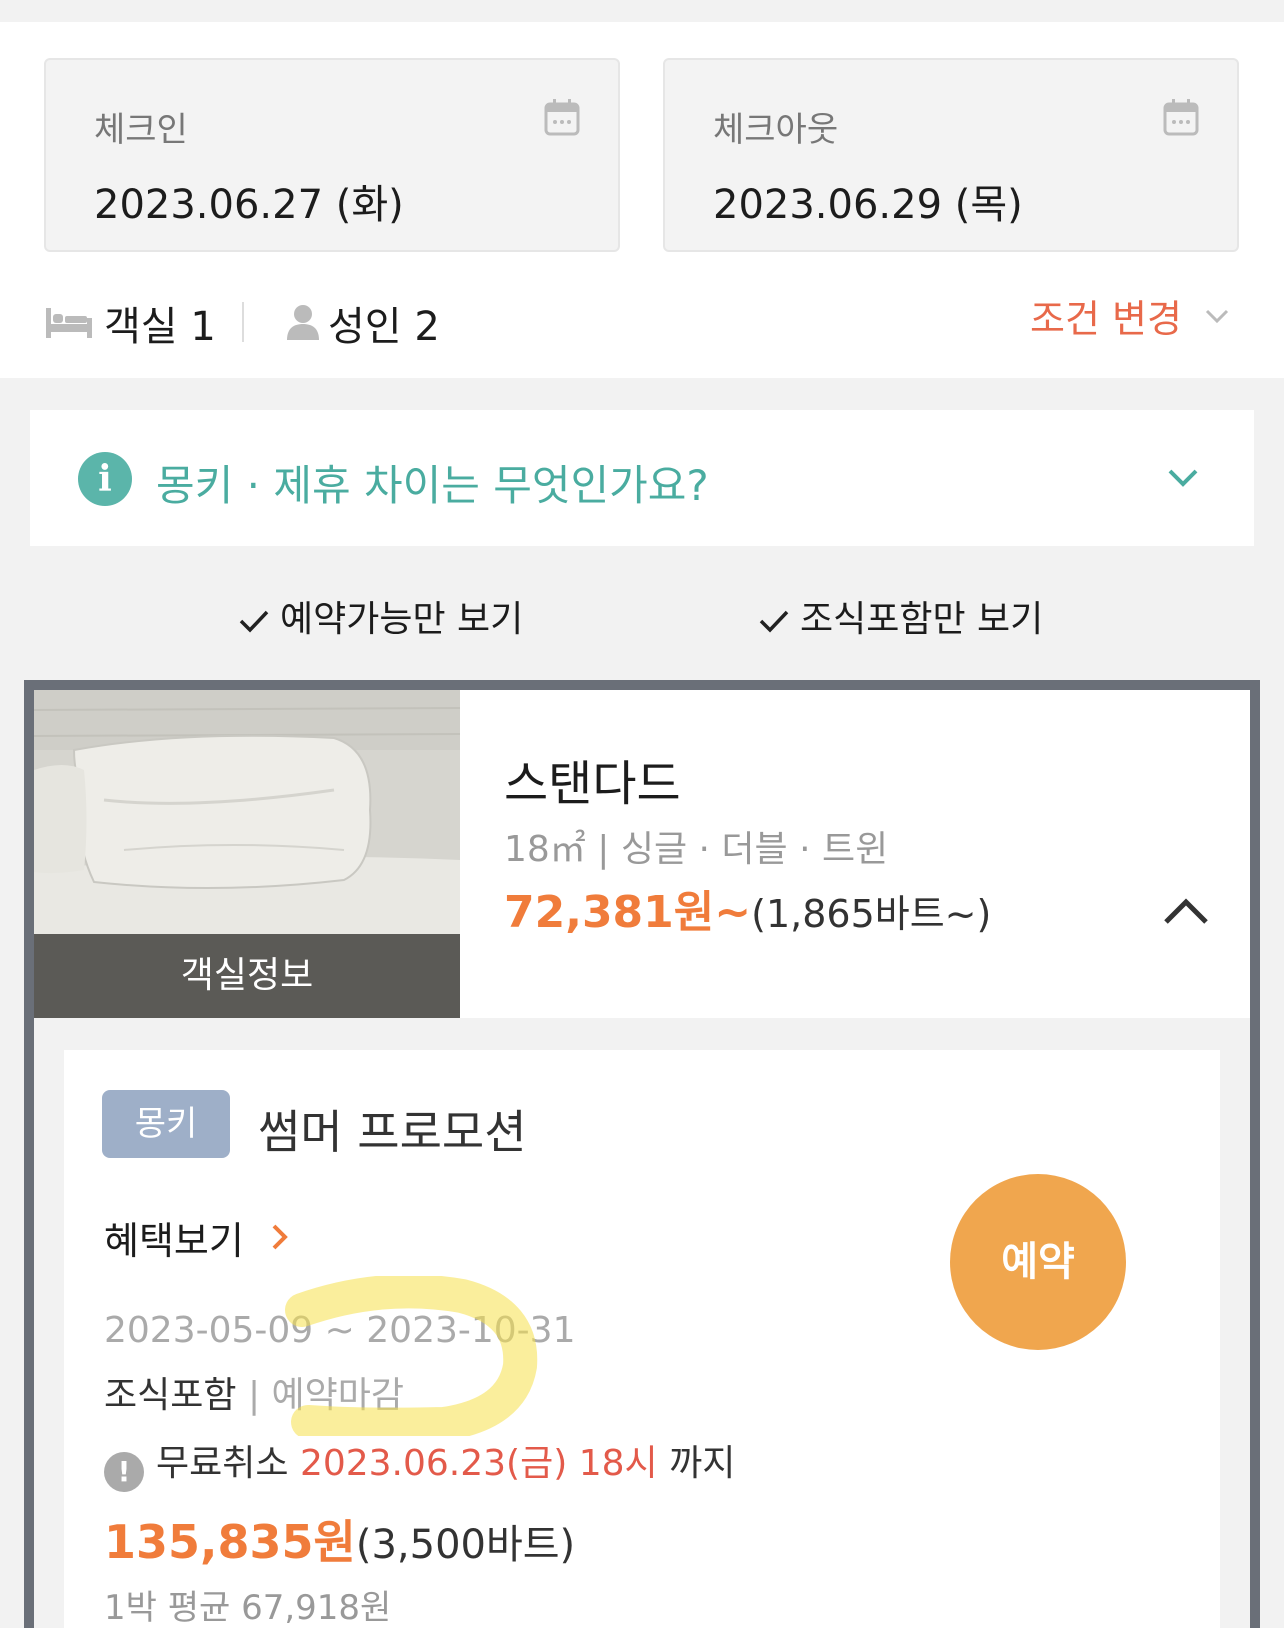 The height and width of the screenshot is (1628, 1284). Describe the element at coordinates (702, 1463) in the screenshot. I see `cancel-suffix: 까지` at that location.